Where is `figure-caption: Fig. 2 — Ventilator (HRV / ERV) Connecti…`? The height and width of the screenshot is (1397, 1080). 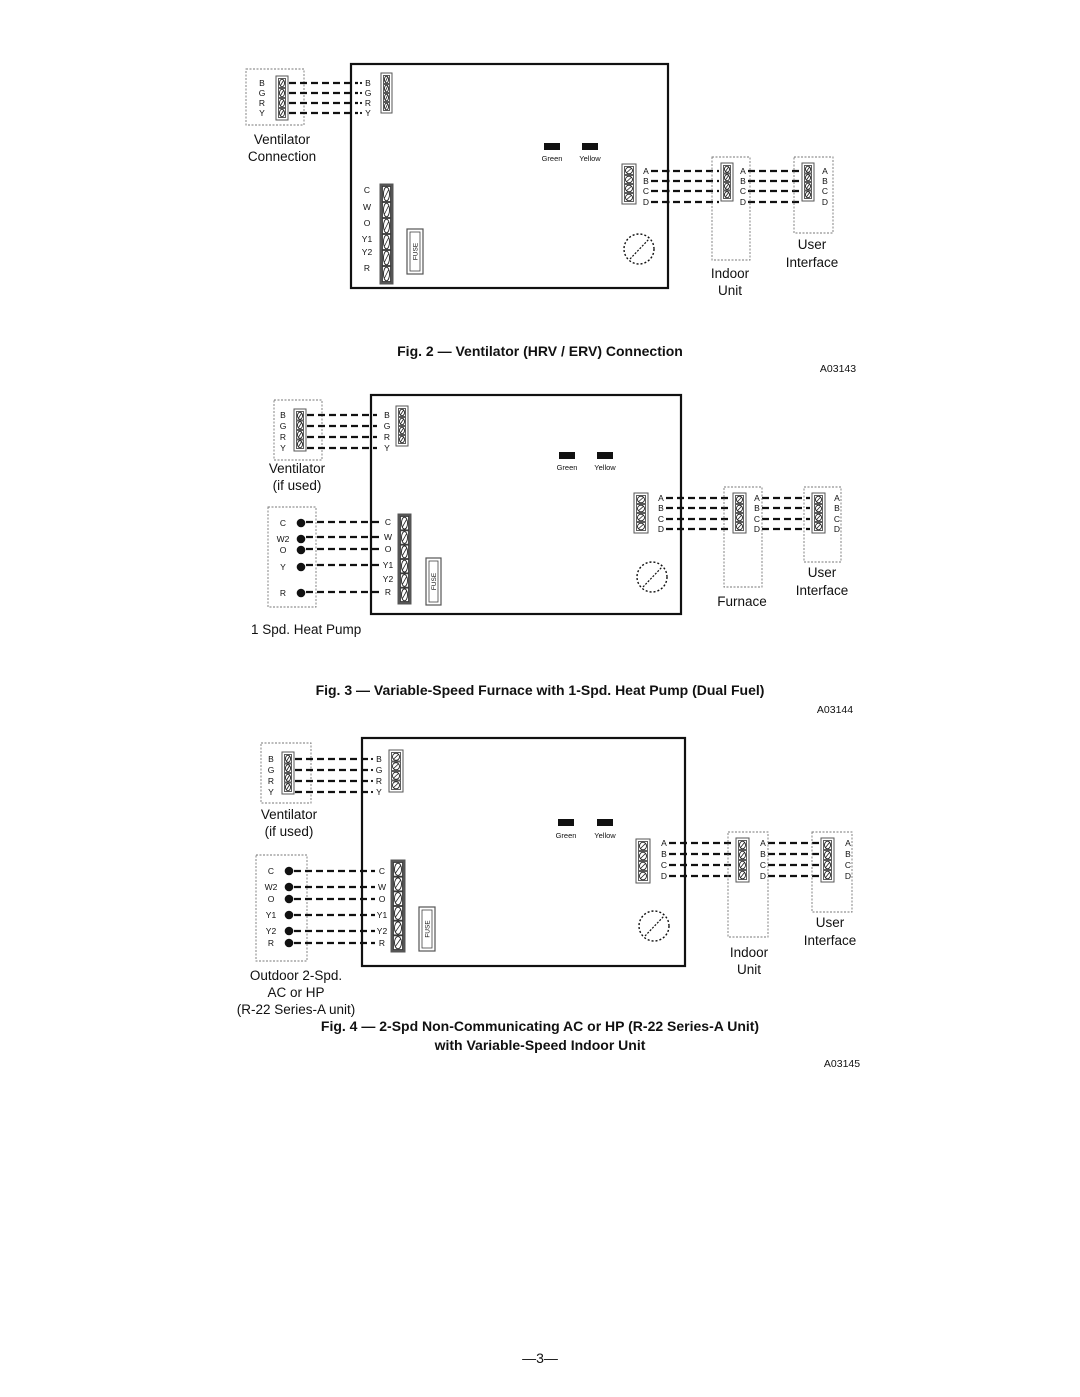
figure-caption: Fig. 2 — Ventilator (HRV / ERV) Connecti… is located at coordinates (540, 351).